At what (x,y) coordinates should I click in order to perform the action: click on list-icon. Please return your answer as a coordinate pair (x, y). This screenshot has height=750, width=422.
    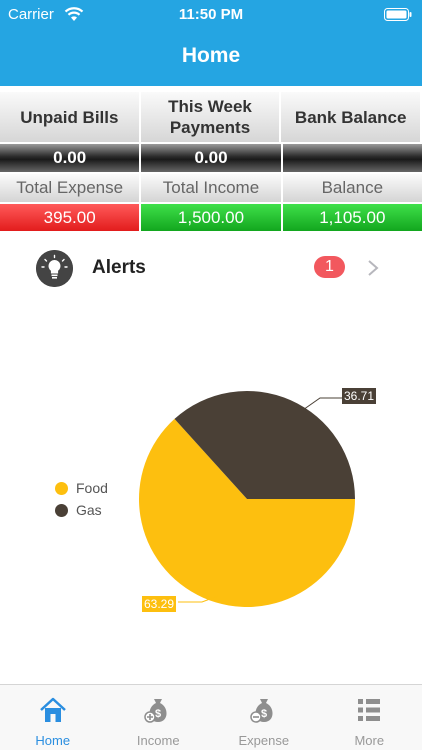
    Looking at the image, I should click on (369, 710).